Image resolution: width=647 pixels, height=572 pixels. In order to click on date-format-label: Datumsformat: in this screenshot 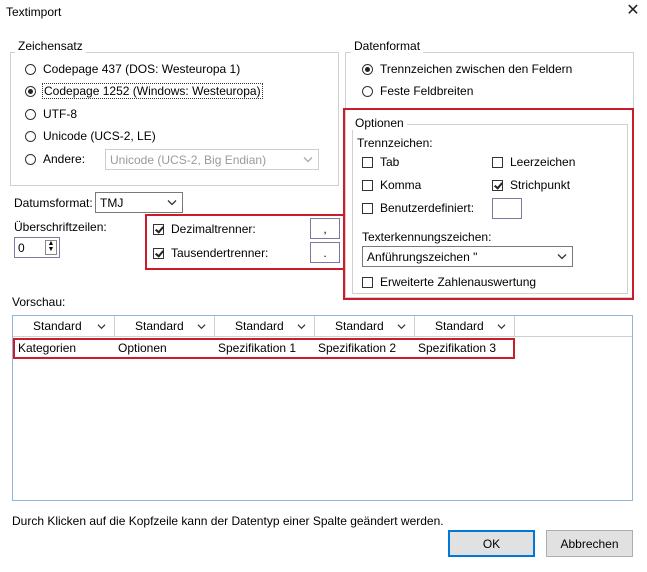, I will do `click(53, 203)`.